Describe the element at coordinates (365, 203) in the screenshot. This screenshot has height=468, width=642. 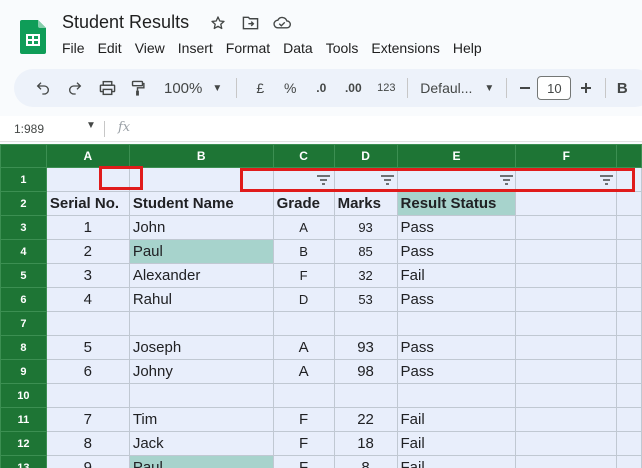
I see `cell-d2: Marks` at that location.